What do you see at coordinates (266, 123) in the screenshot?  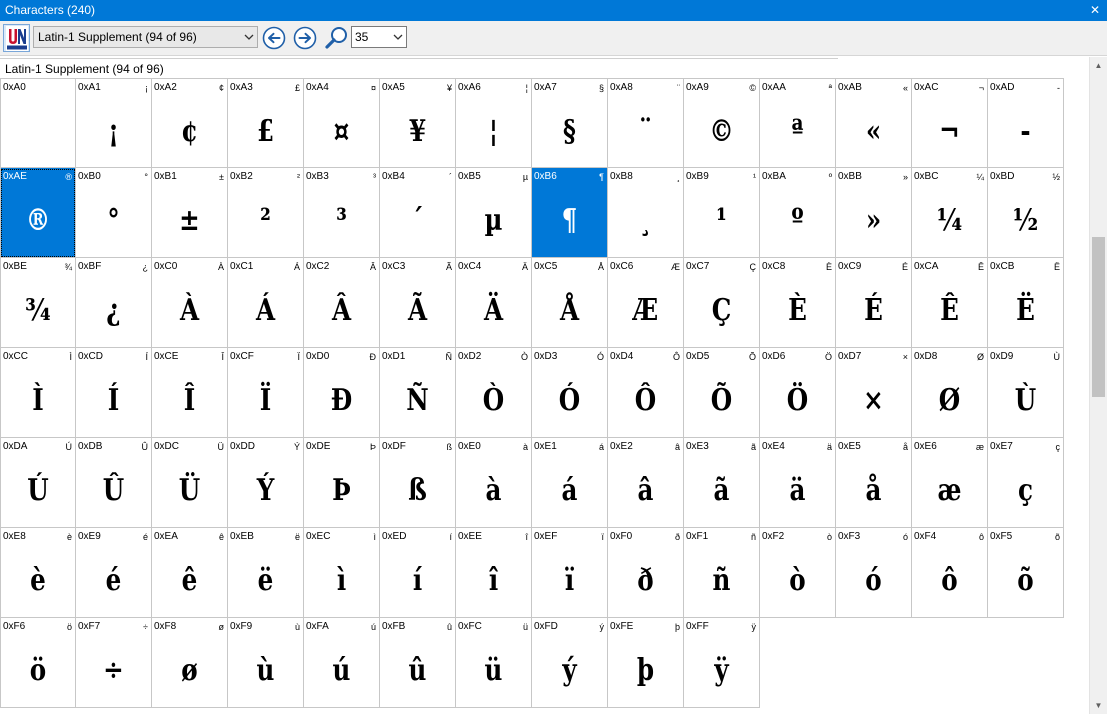 I see `char-cell: 0xA3 £ £` at bounding box center [266, 123].